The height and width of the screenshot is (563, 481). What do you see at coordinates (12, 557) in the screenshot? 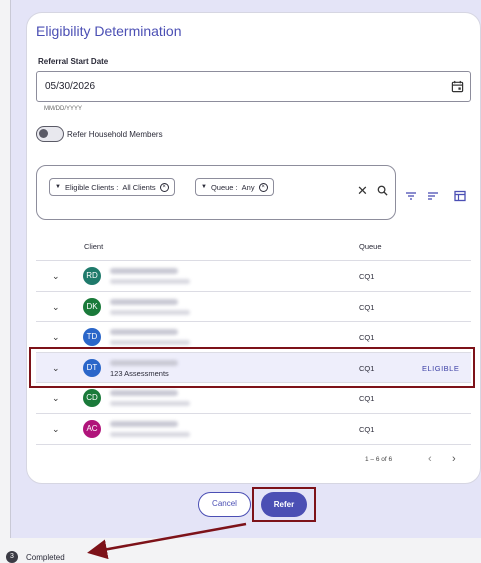
I see `step-number-badge: 3` at bounding box center [12, 557].